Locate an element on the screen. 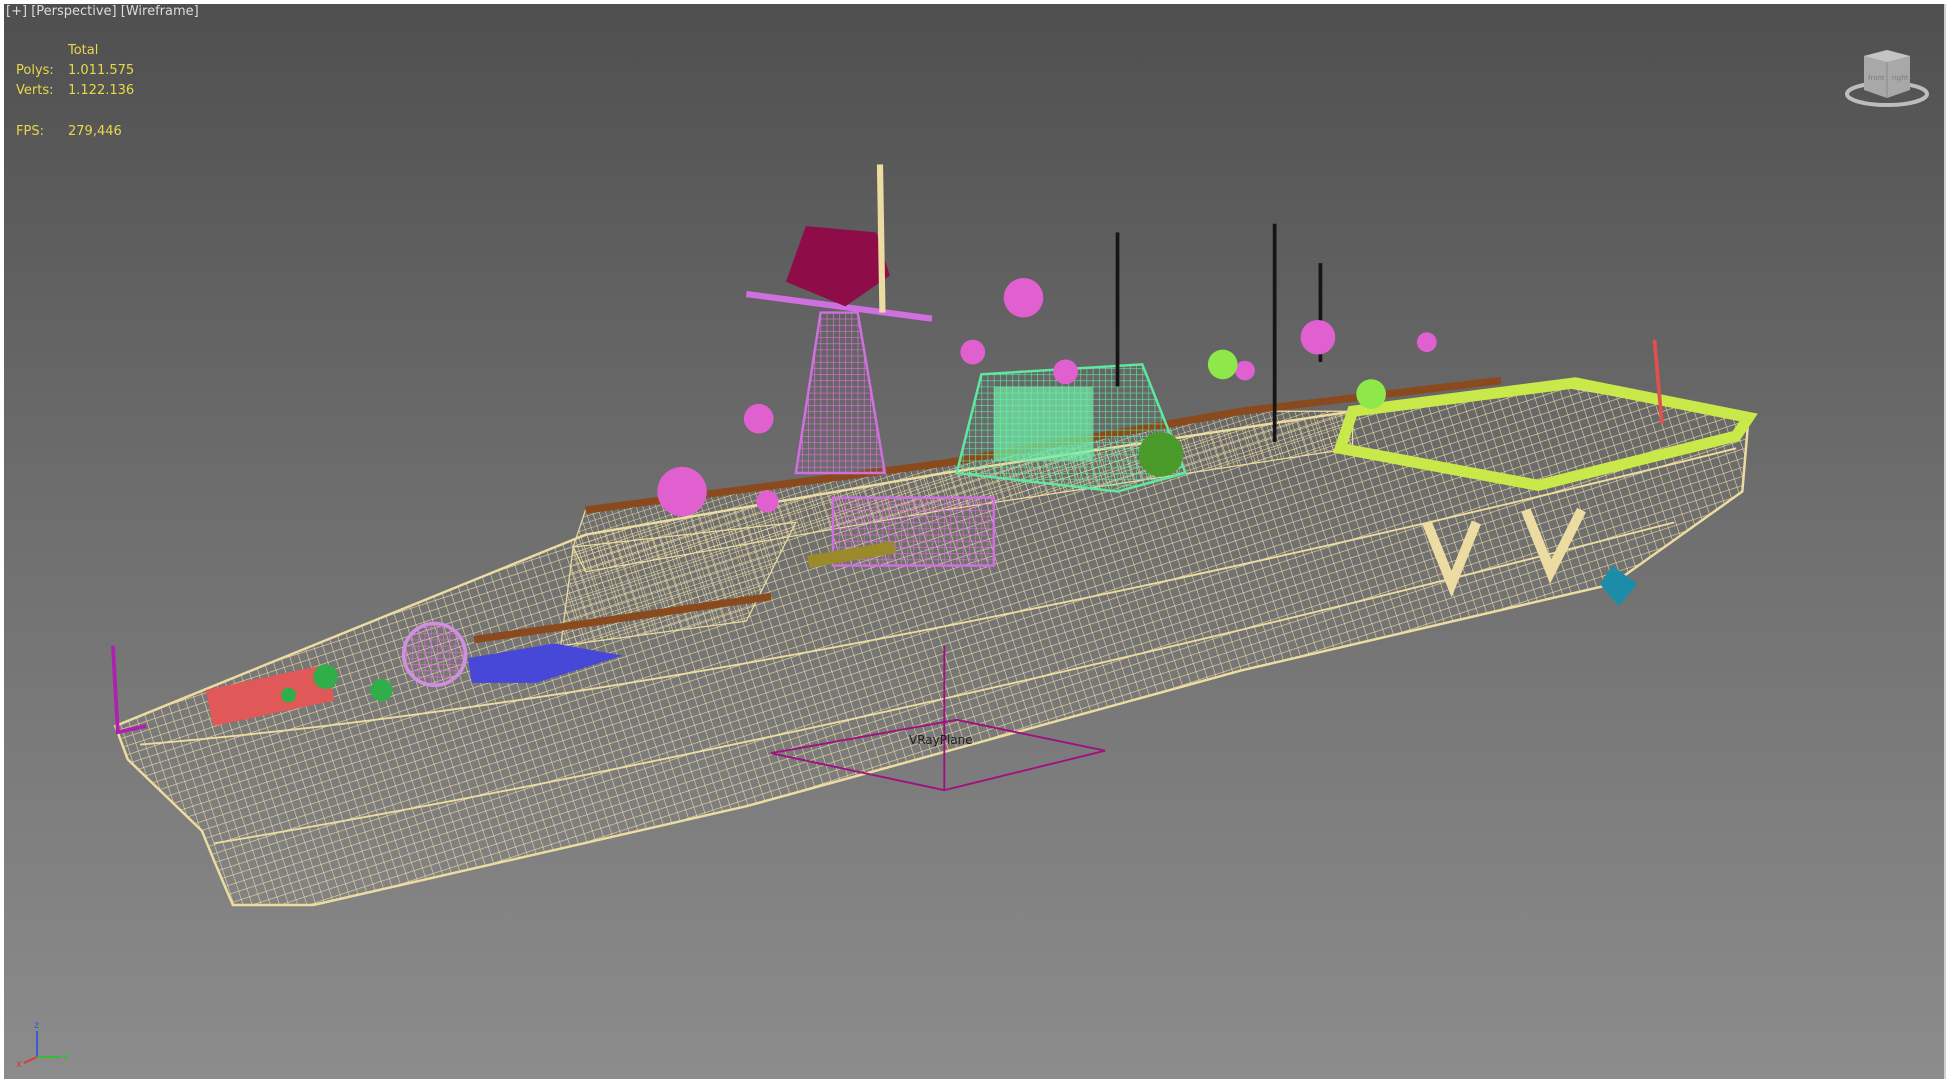 The image size is (1950, 1083). viewcube-right-face: right is located at coordinates (1900, 78).